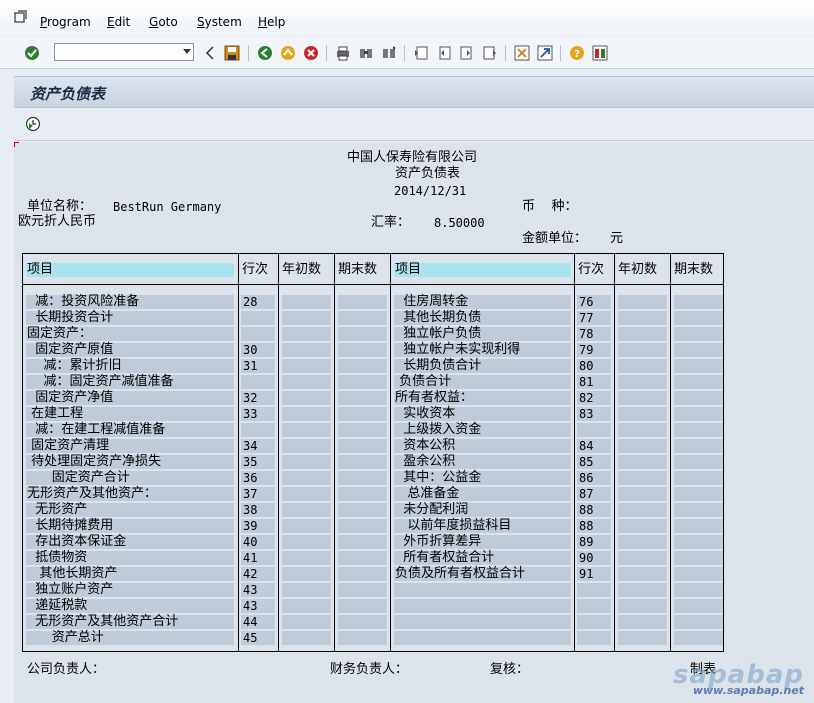 The width and height of the screenshot is (814, 703). What do you see at coordinates (219, 22) in the screenshot?
I see `menu-system: System` at bounding box center [219, 22].